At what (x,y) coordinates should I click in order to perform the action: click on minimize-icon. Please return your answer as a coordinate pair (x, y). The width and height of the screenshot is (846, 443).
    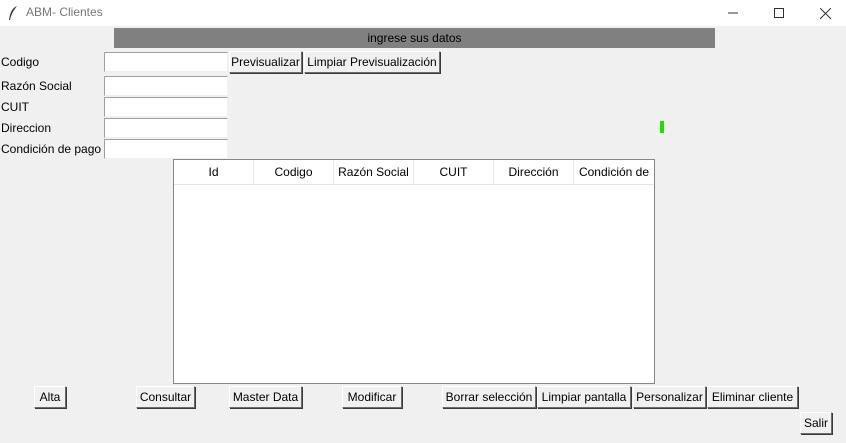
    Looking at the image, I should click on (733, 13).